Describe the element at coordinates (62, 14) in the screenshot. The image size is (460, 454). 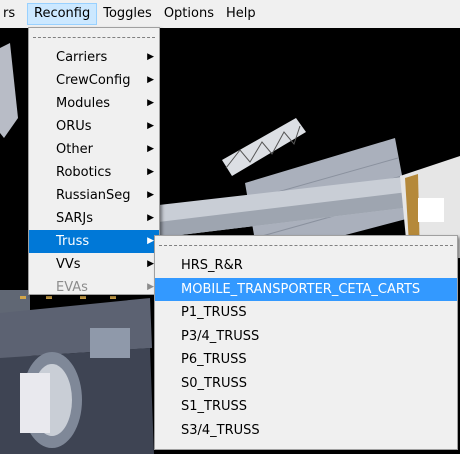
I see `menu-reconfig: Reconfig` at that location.